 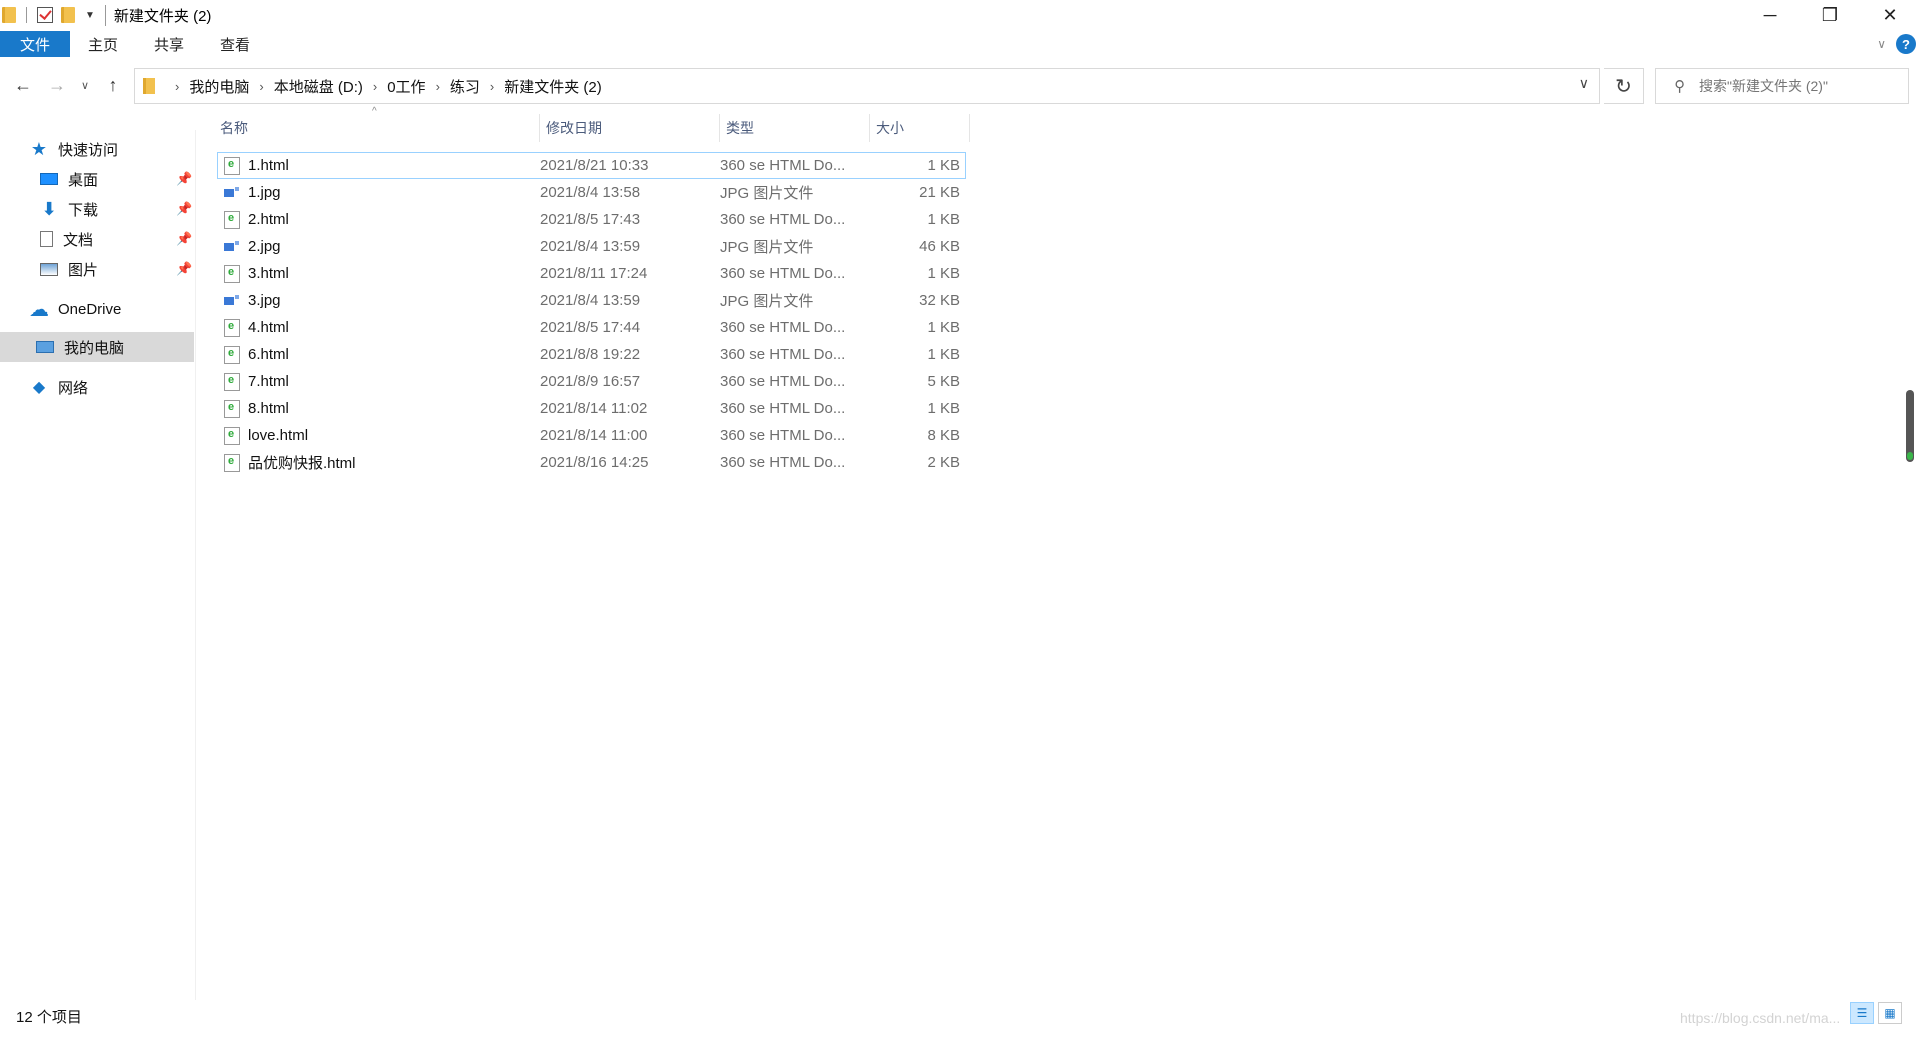 I want to click on column-header-type: 类型, so click(x=795, y=128).